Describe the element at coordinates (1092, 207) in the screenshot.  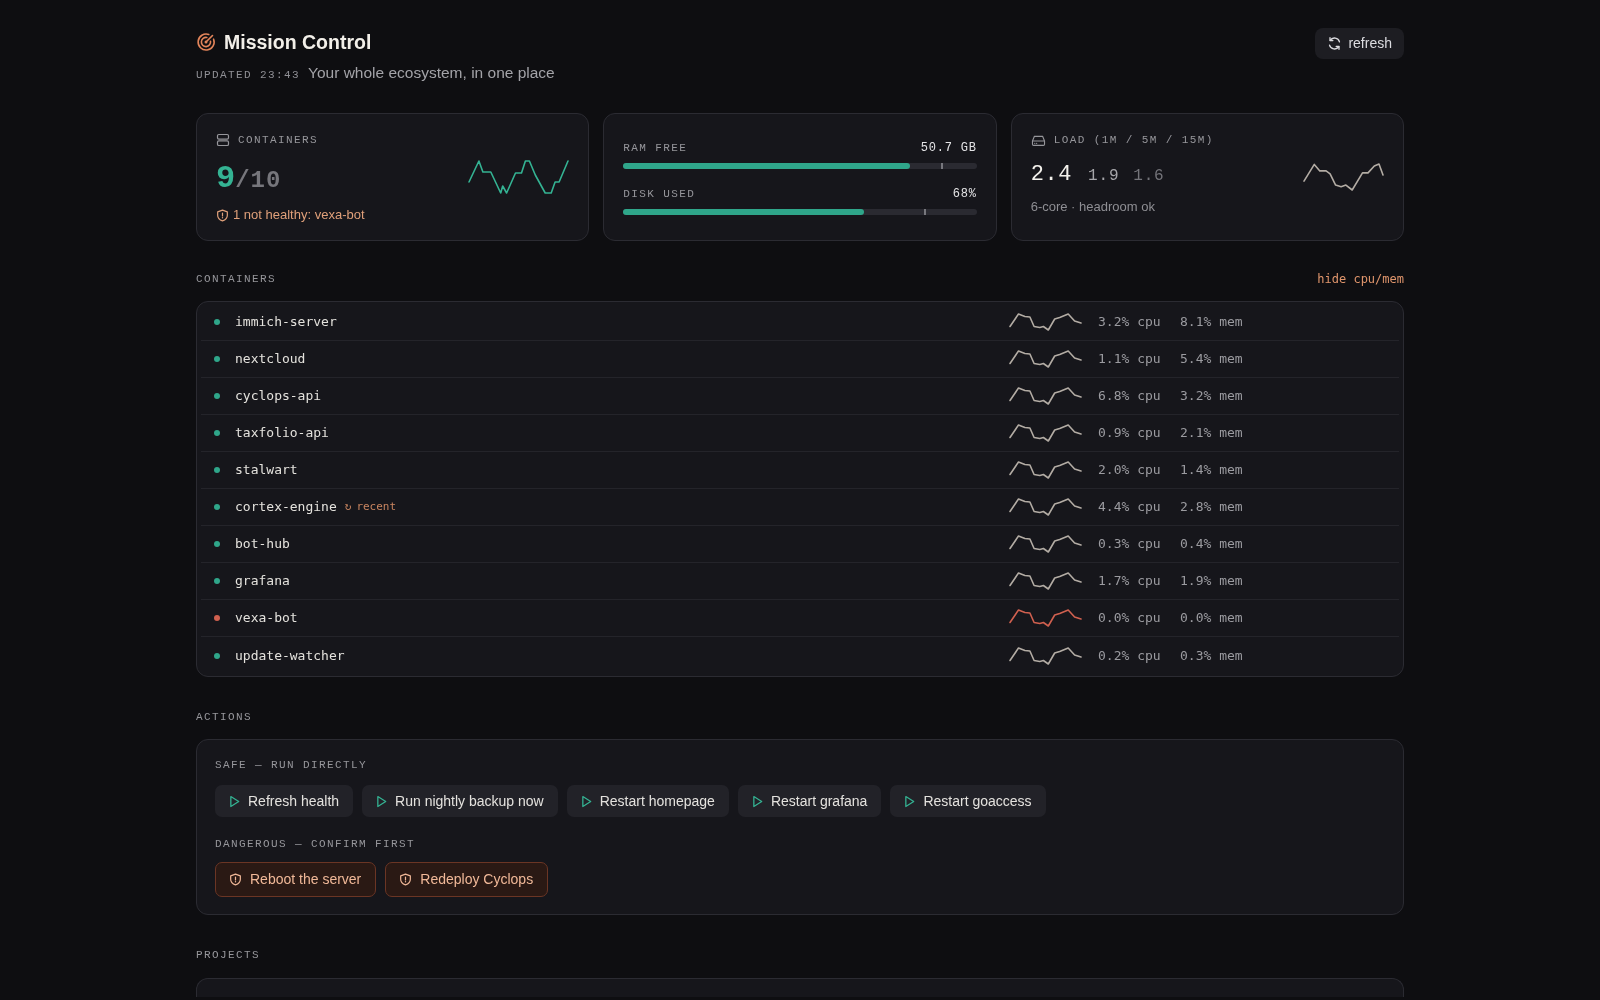
I see `load-note: 6-core · headroom ok` at that location.